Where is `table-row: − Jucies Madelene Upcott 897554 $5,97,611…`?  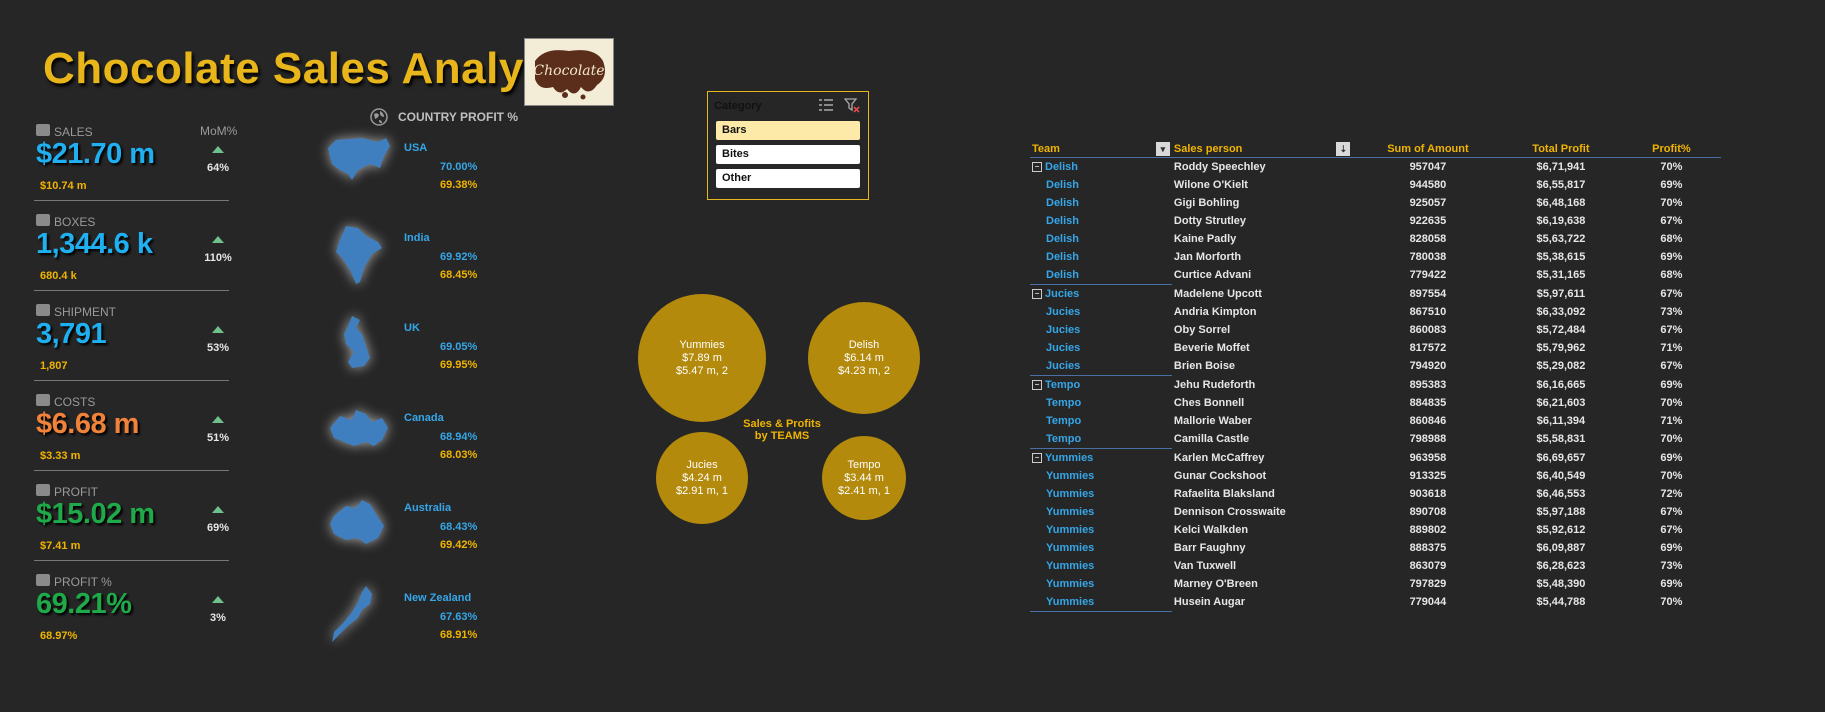
table-row: − Jucies Madelene Upcott 897554 $5,97,611… is located at coordinates (1375, 293).